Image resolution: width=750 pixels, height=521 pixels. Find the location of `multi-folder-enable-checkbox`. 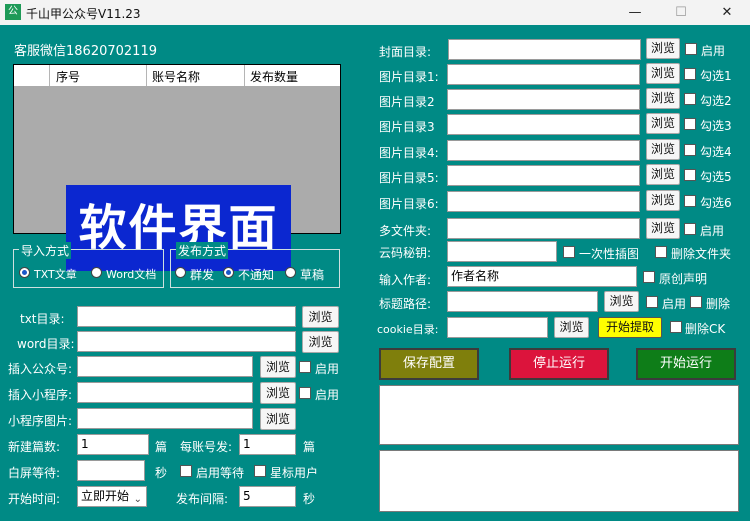

multi-folder-enable-checkbox is located at coordinates (690, 229).